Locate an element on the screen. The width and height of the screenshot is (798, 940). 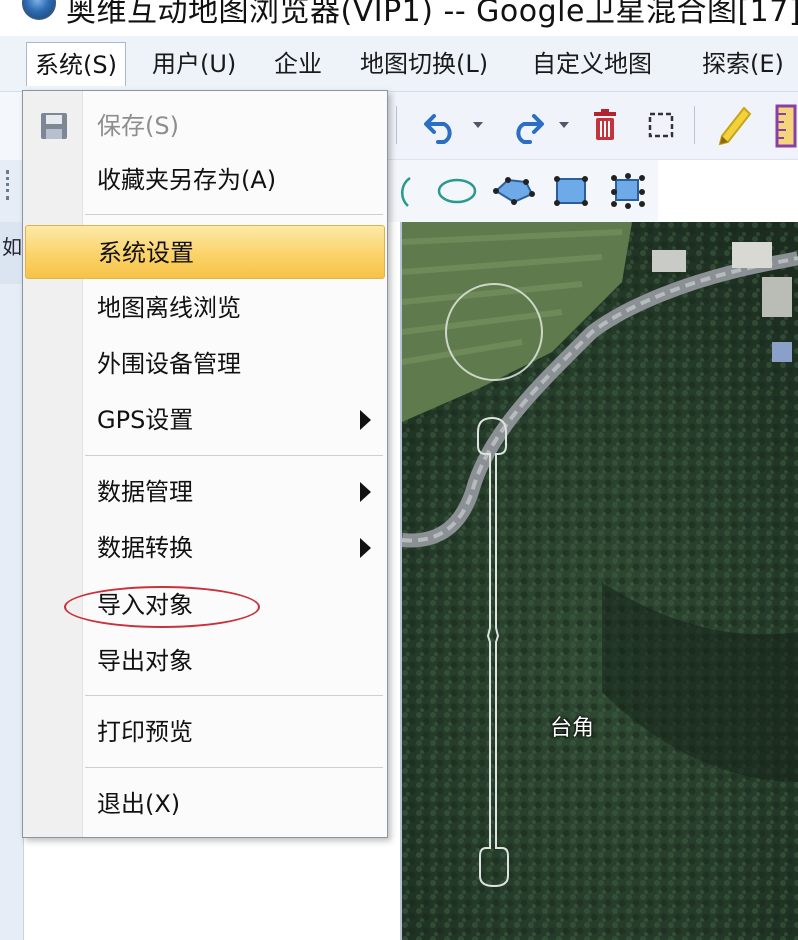
menu-item-label: 退出(X) is located at coordinates (139, 804).